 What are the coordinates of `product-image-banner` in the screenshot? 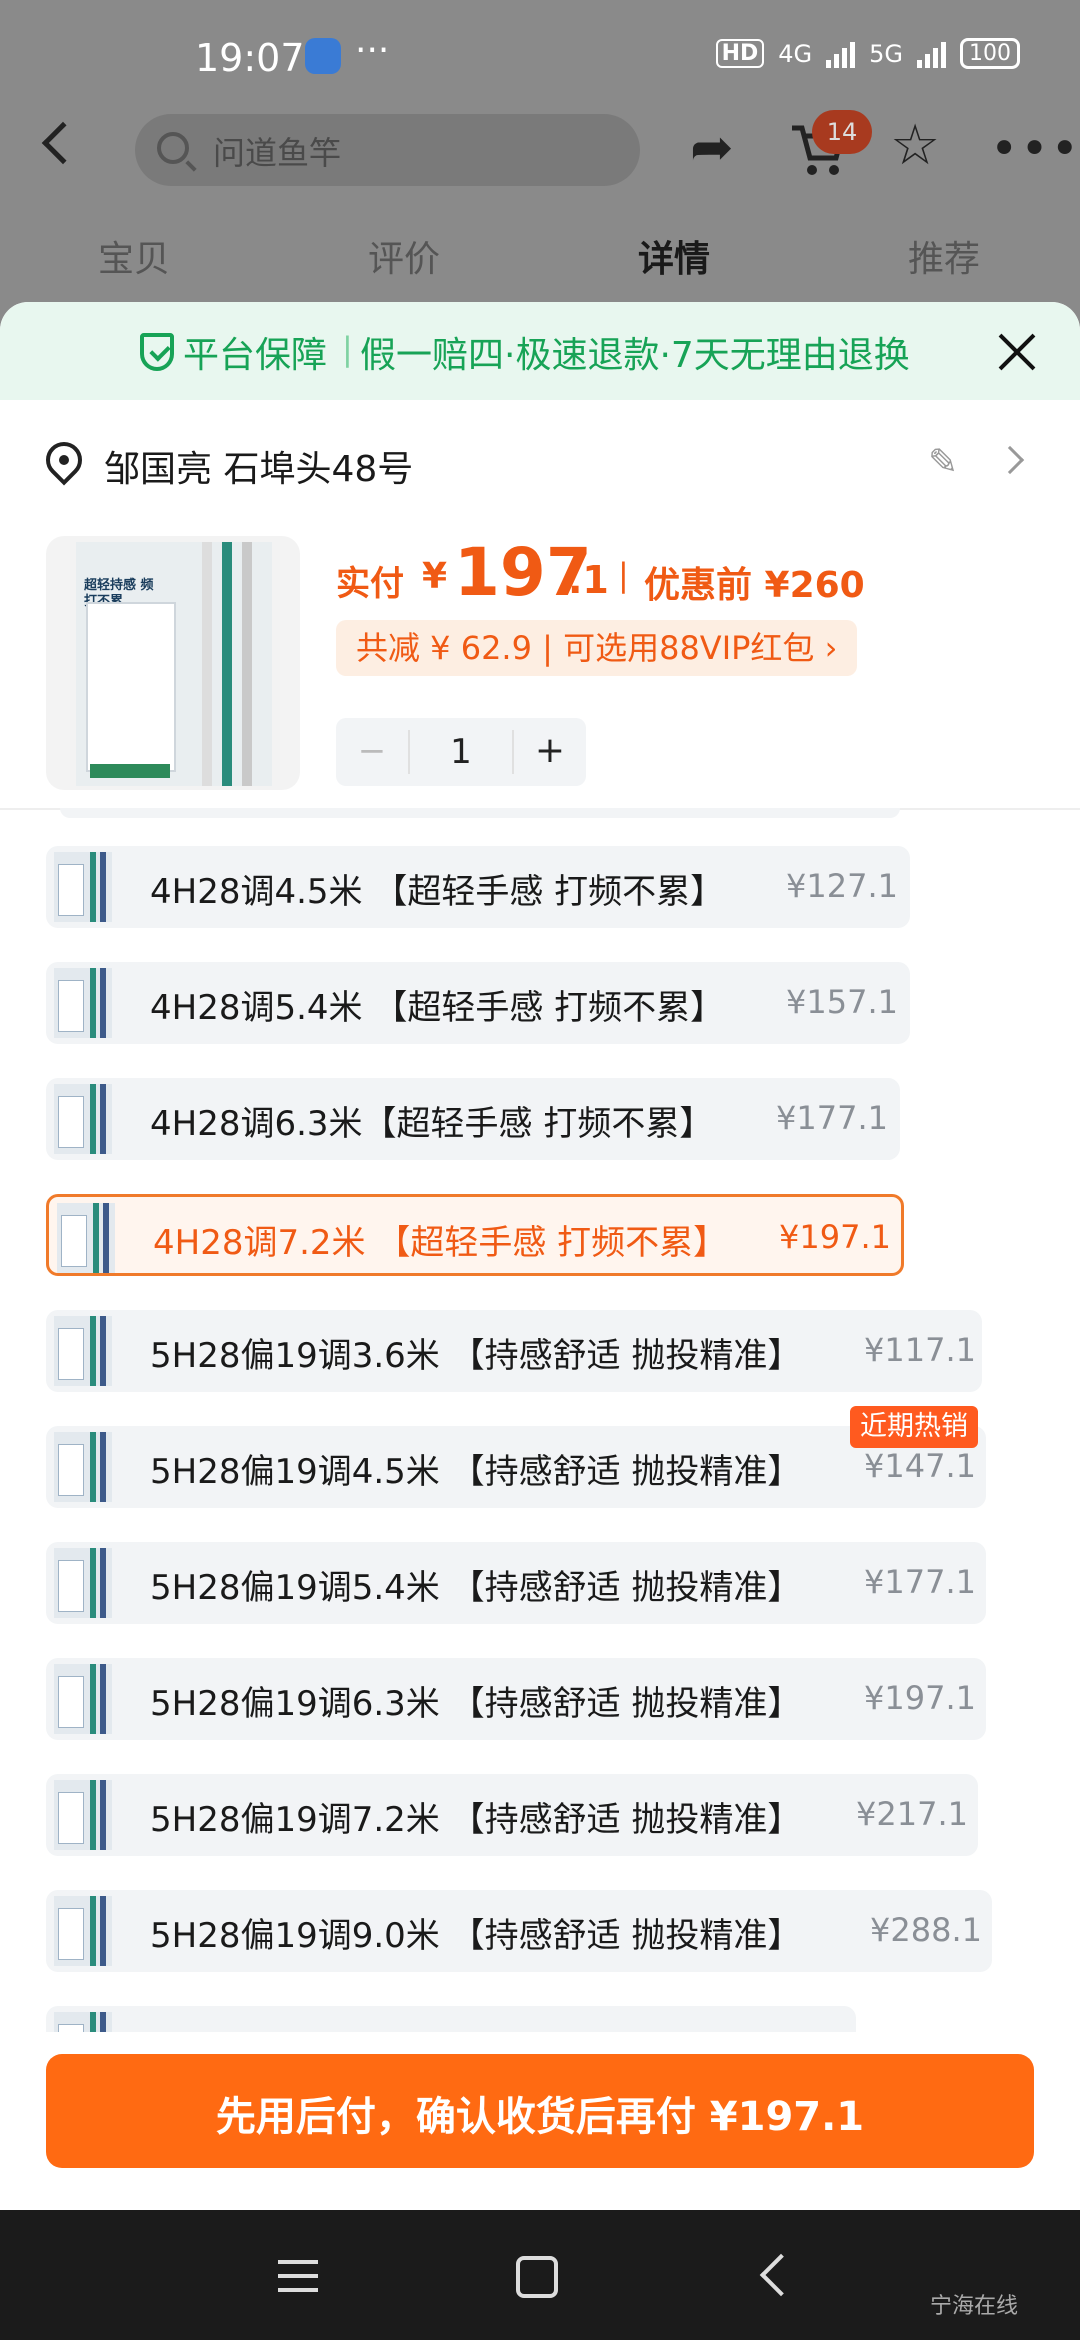 It's located at (130, 771).